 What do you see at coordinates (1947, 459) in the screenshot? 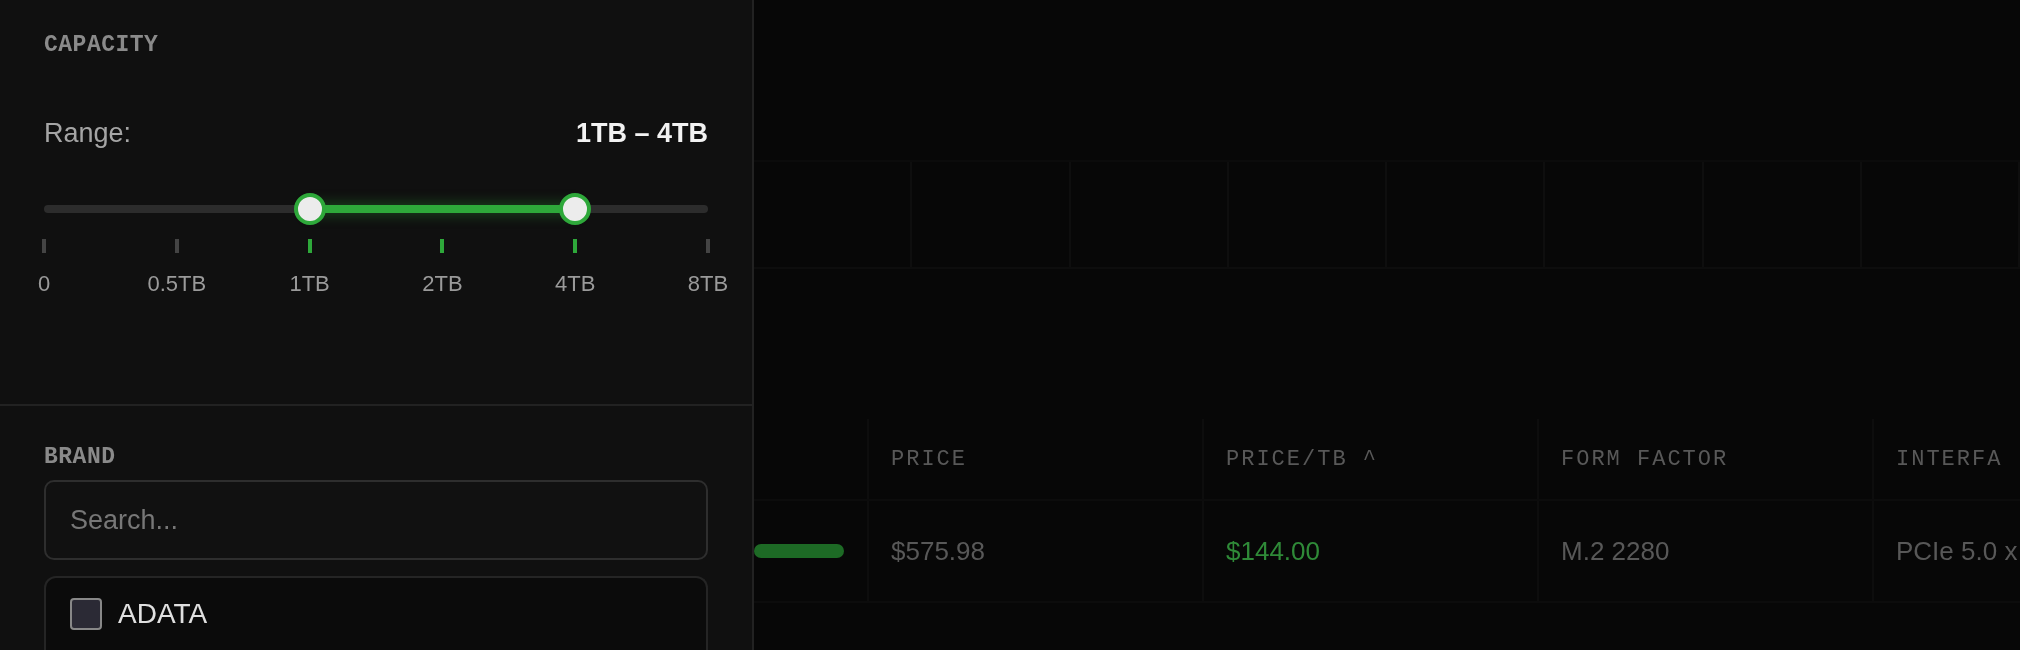
I see `column-header: INTERFA` at bounding box center [1947, 459].